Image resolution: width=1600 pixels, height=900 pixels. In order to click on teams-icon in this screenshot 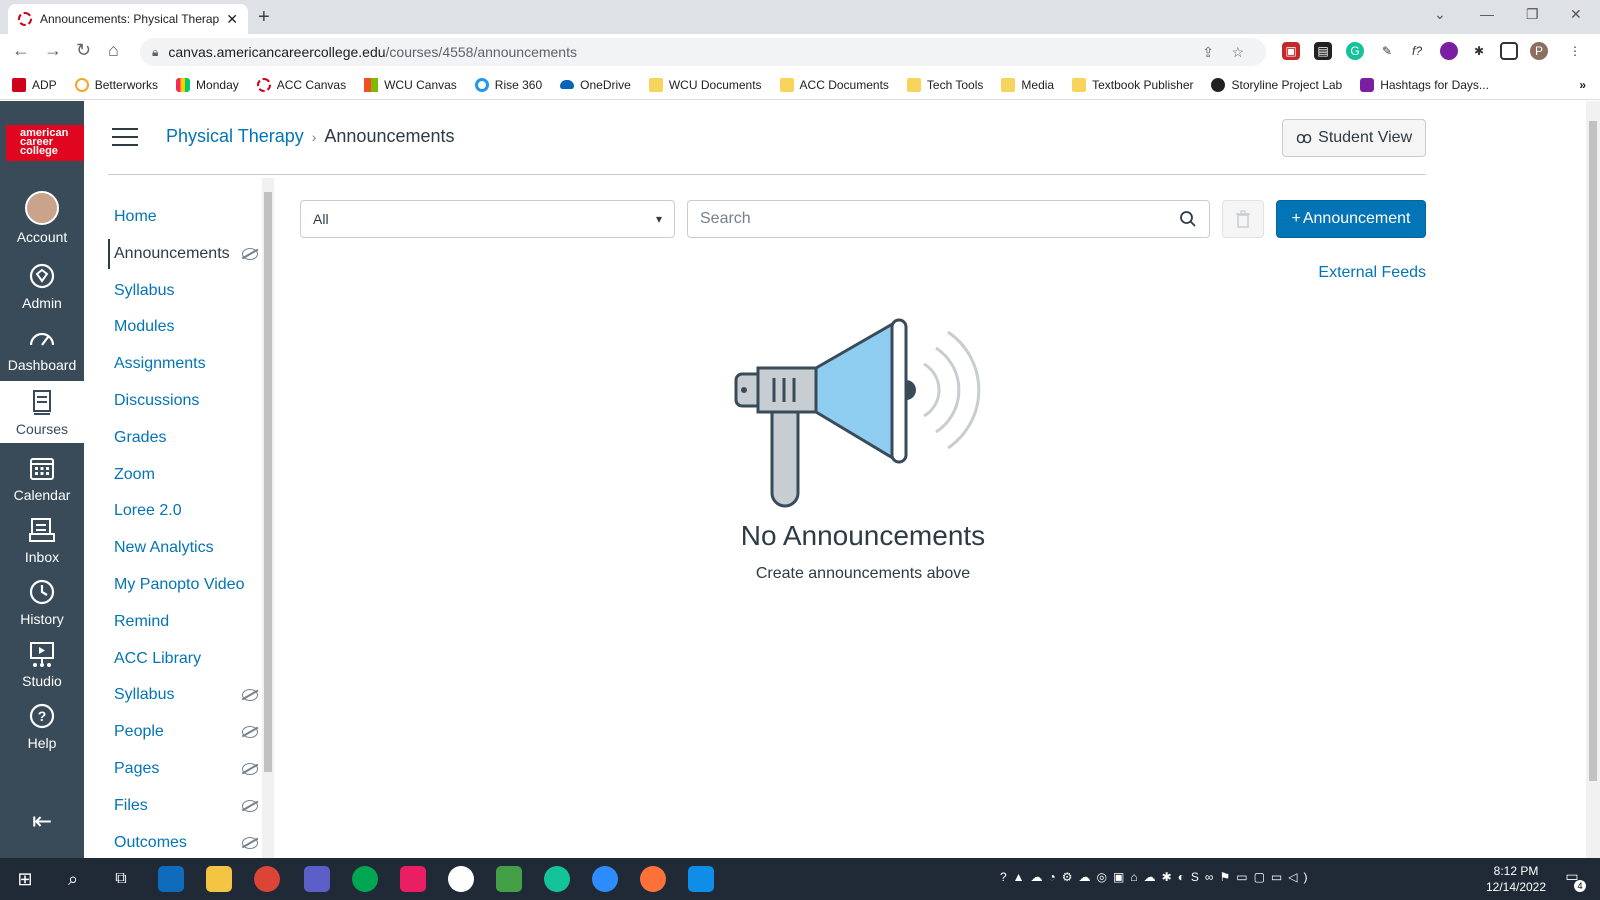, I will do `click(317, 879)`.